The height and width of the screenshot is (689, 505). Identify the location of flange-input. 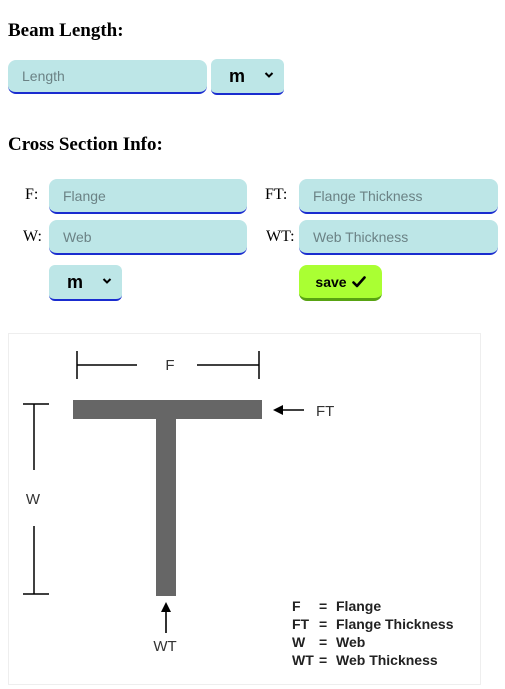
(148, 196).